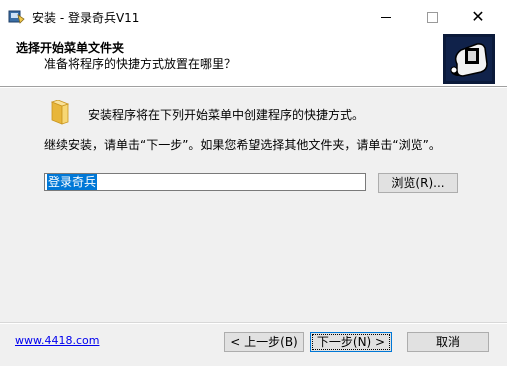 Image resolution: width=507 pixels, height=366 pixels. Describe the element at coordinates (140, 64) in the screenshot. I see `page-subtitle: 准备将程序的快捷方式放置在哪里？` at that location.